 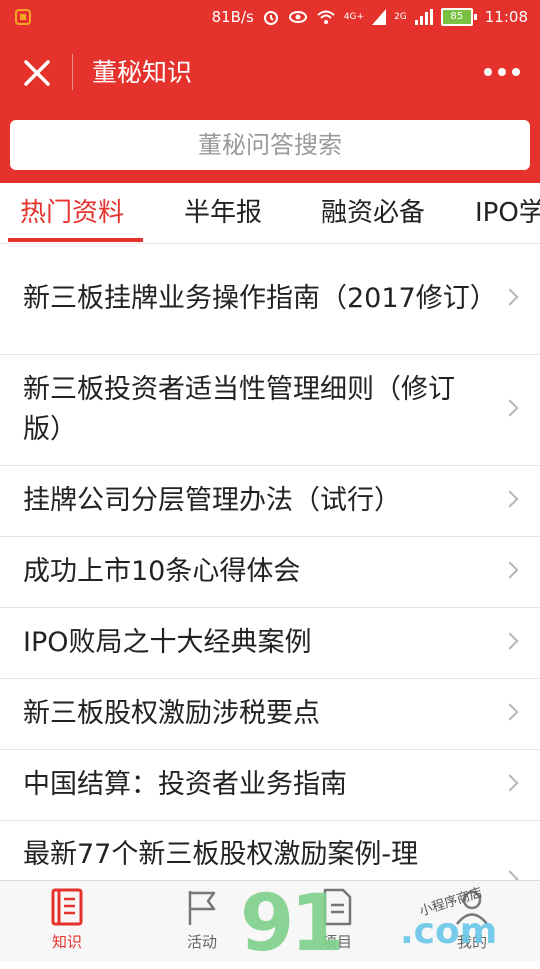 I want to click on document-icon, so click(x=337, y=907).